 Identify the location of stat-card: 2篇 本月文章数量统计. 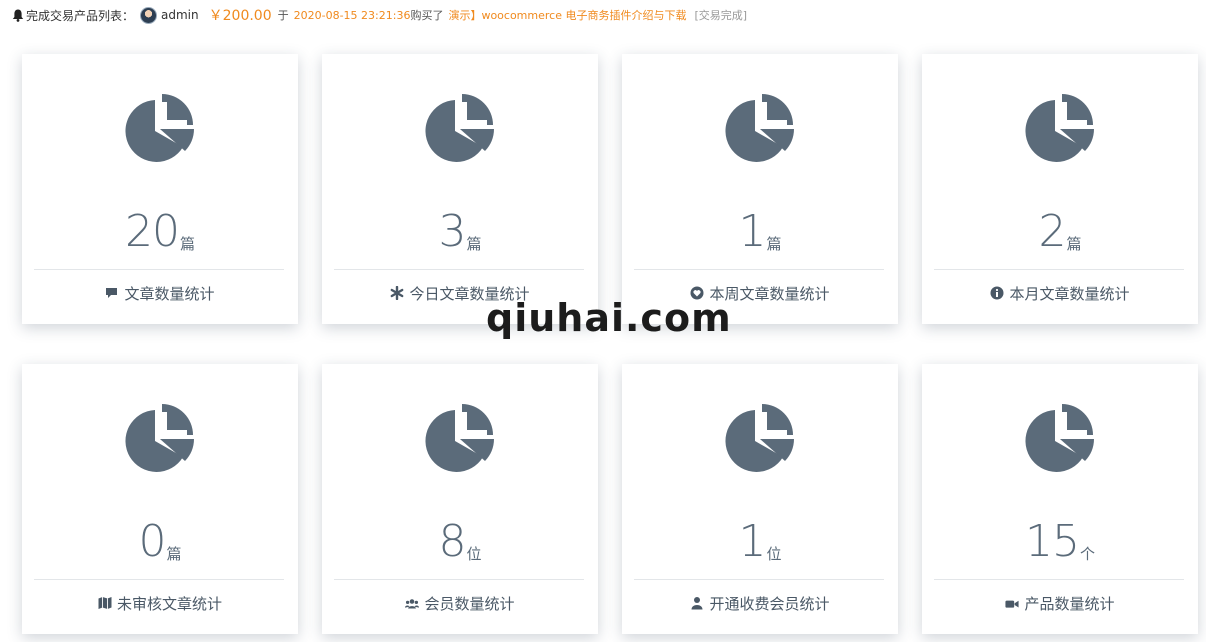
(1060, 189).